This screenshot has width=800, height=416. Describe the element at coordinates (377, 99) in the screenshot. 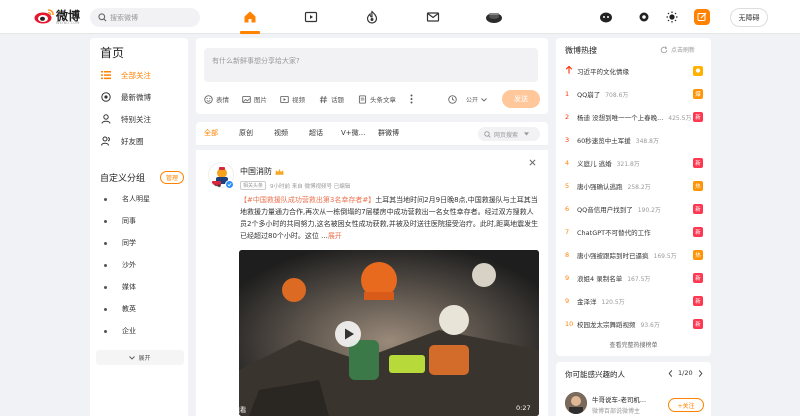

I see `article-tool: 头条文章` at that location.